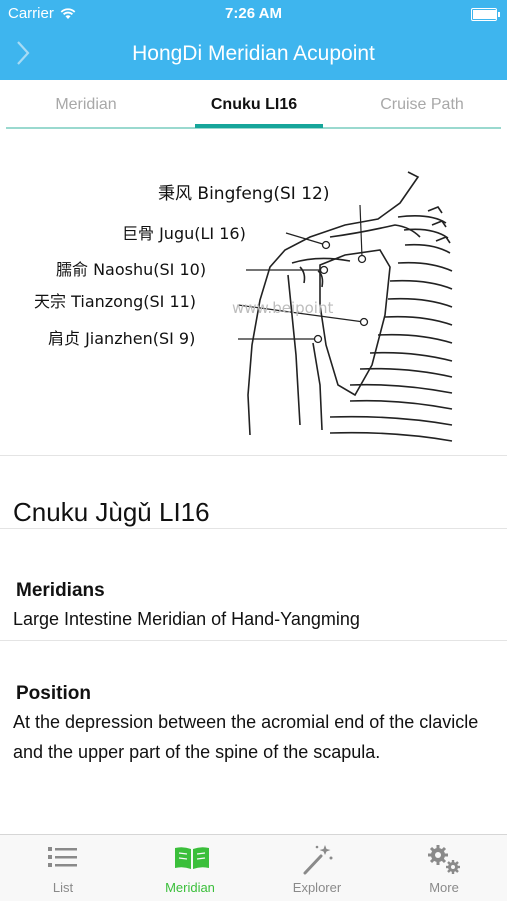  What do you see at coordinates (317, 887) in the screenshot?
I see `tabbar-explorer-label: Explorer` at bounding box center [317, 887].